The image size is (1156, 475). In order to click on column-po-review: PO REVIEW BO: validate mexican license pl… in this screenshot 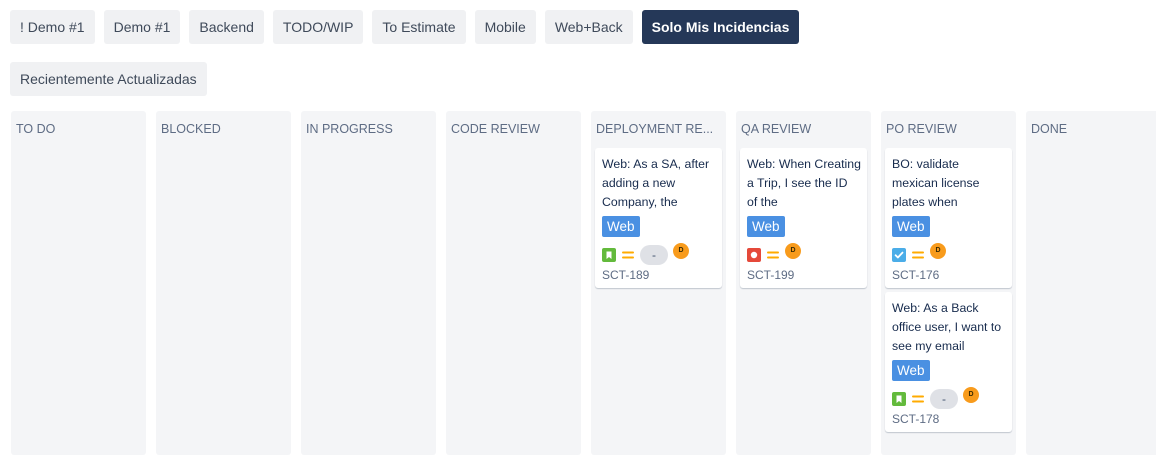, I will do `click(948, 283)`.